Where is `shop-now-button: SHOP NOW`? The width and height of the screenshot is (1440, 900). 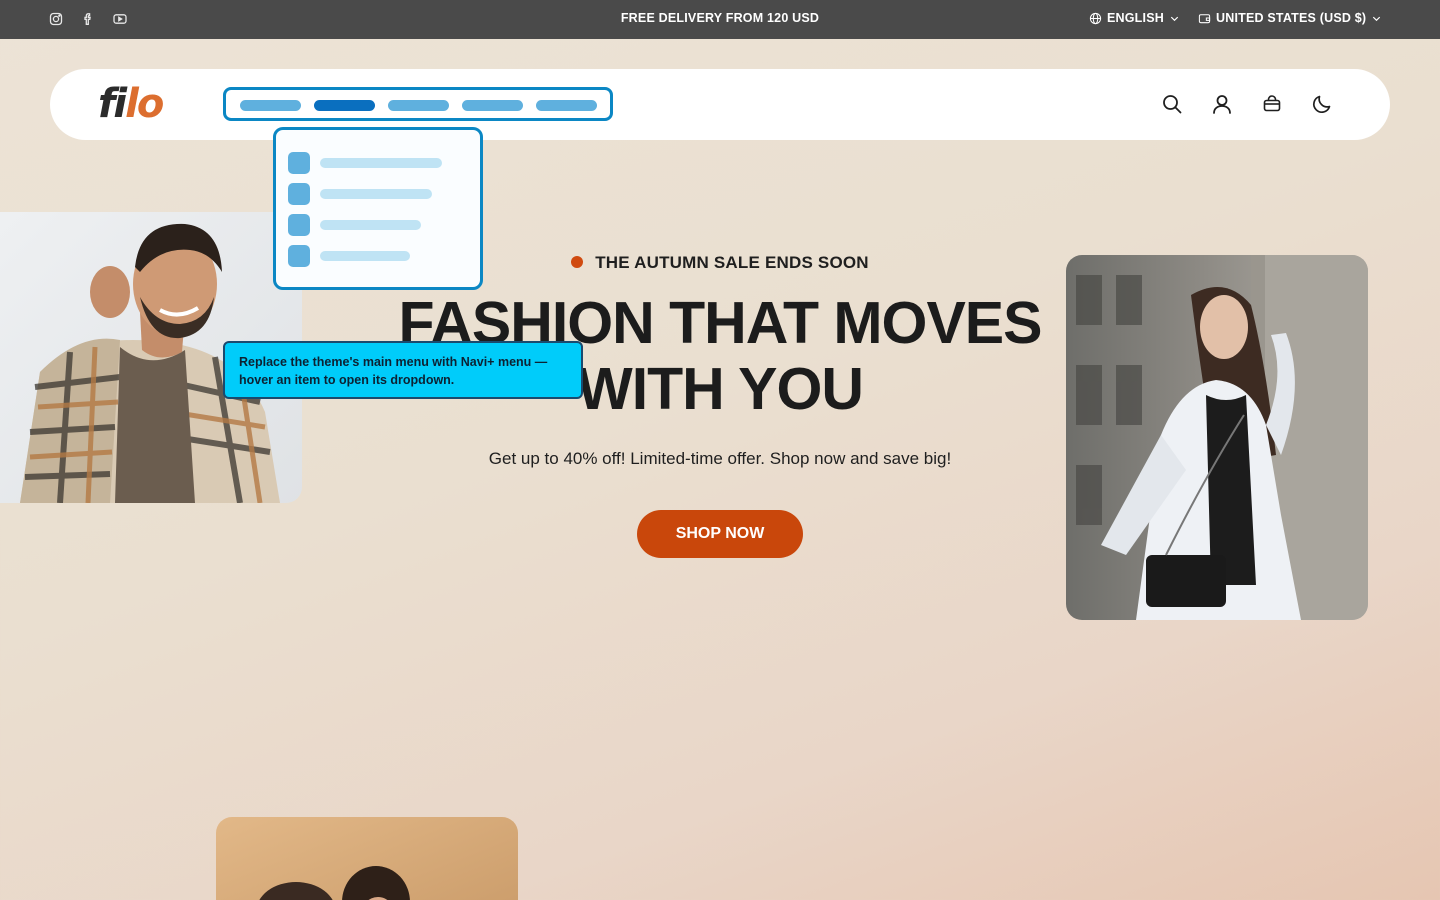 shop-now-button: SHOP NOW is located at coordinates (720, 534).